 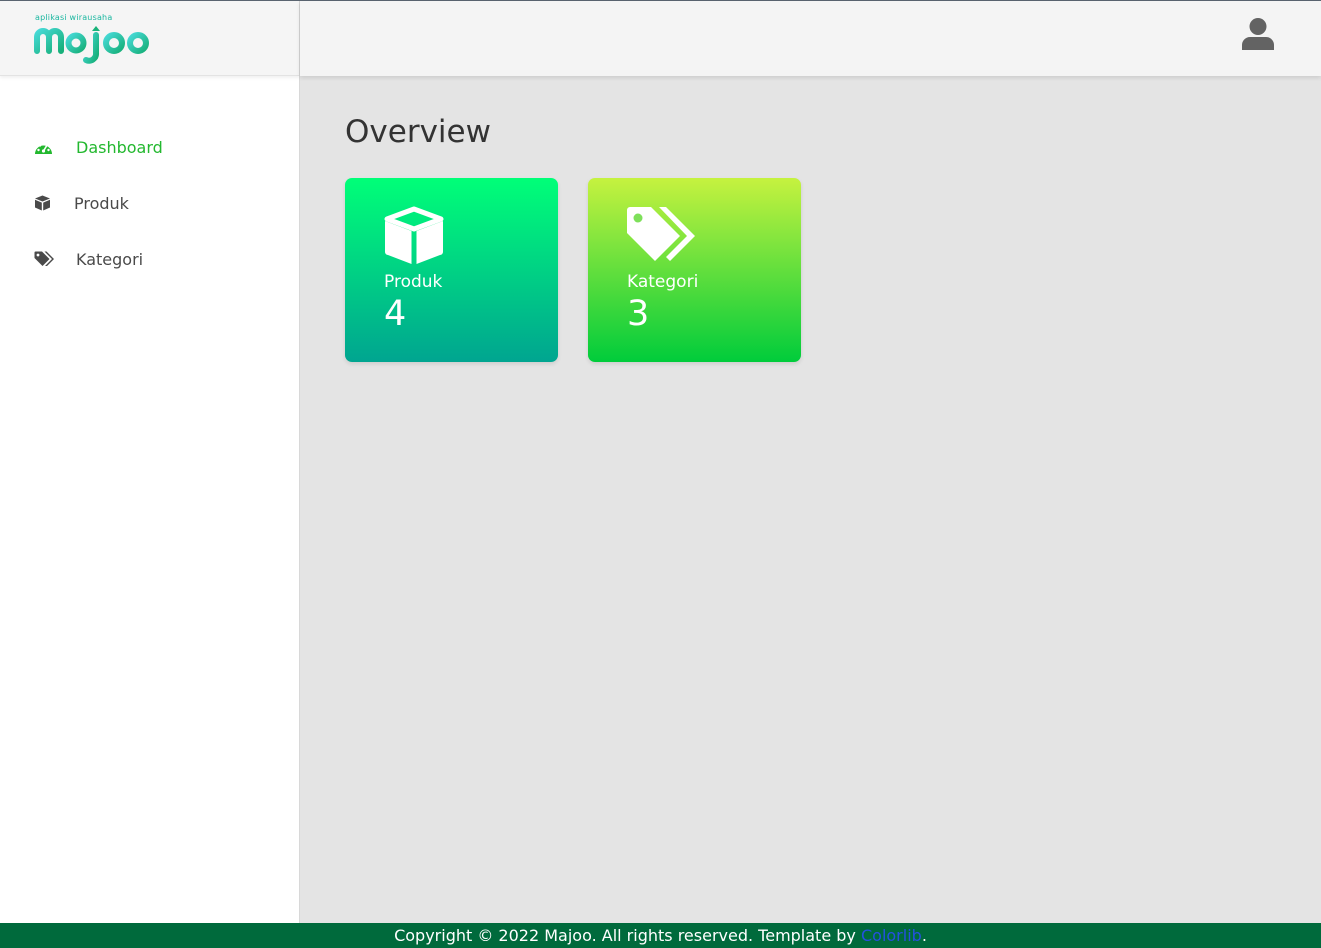 What do you see at coordinates (101, 203) in the screenshot?
I see `sidebar-item-label: Produk` at bounding box center [101, 203].